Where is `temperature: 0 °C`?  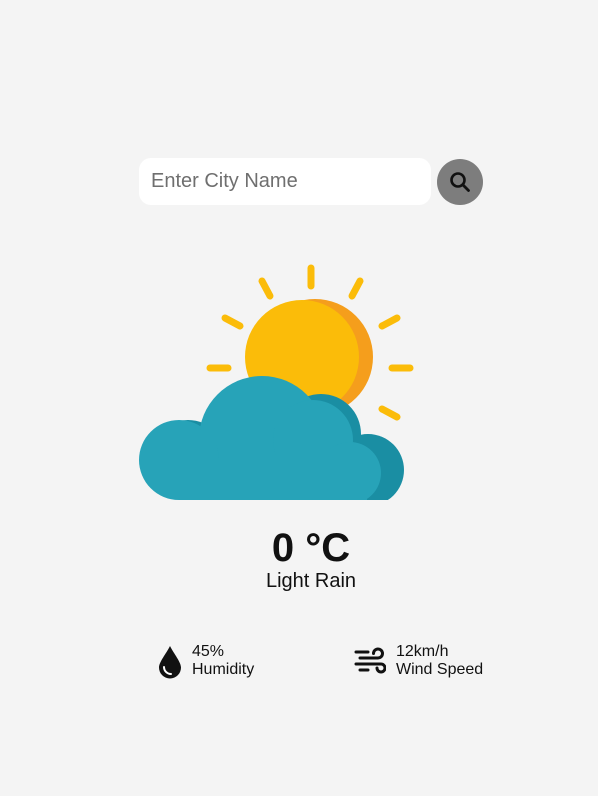 temperature: 0 °C is located at coordinates (311, 548).